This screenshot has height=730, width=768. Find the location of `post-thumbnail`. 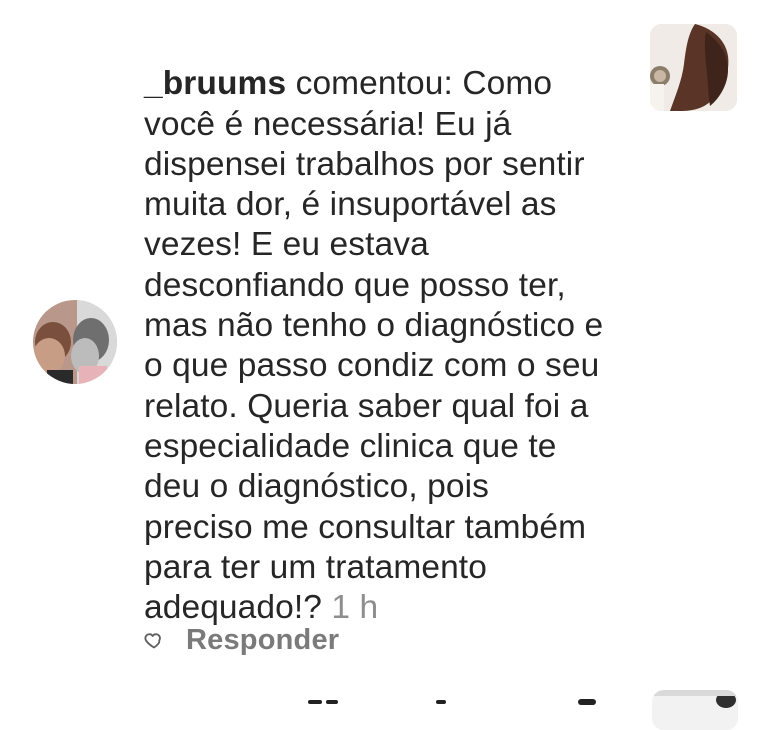

post-thumbnail is located at coordinates (693, 67).